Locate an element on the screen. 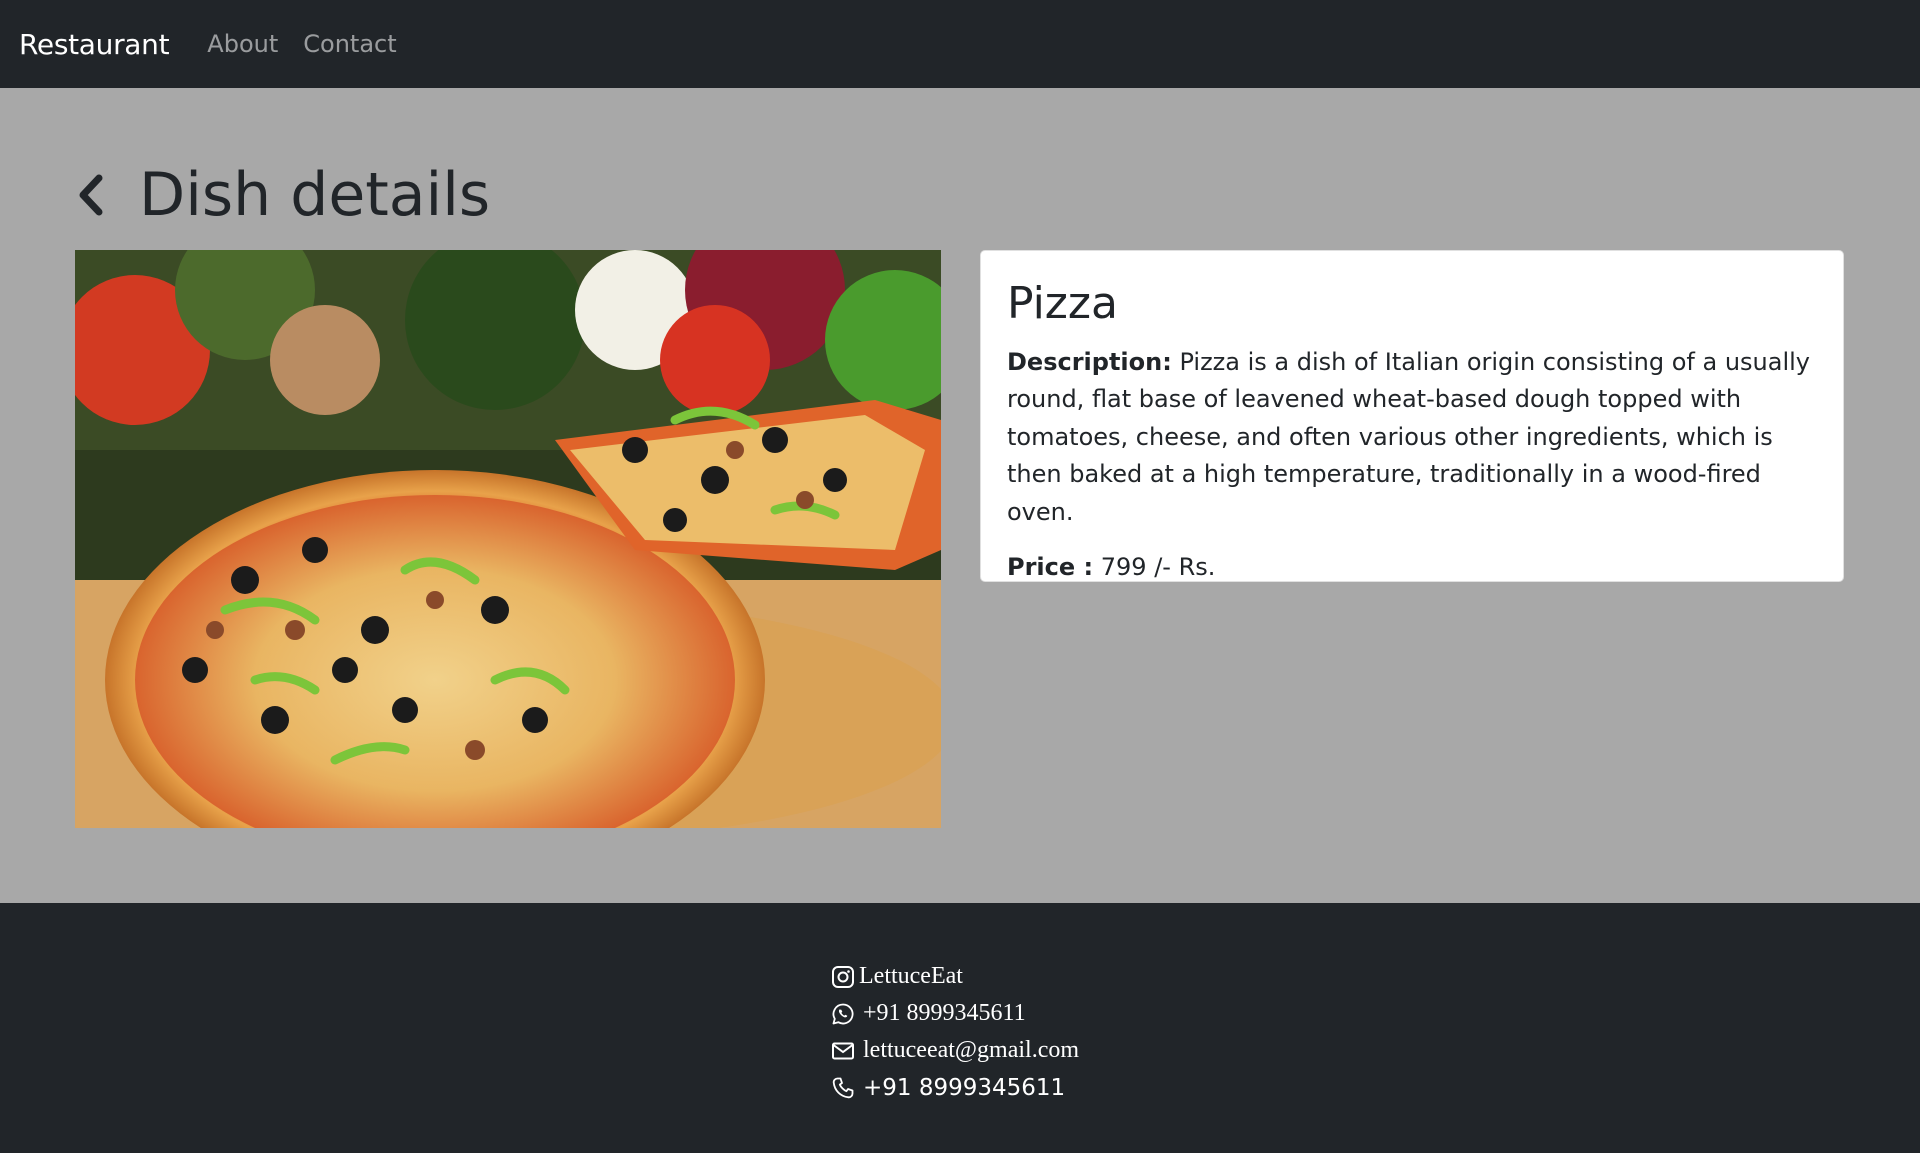  price-label: Price : is located at coordinates (1050, 567).